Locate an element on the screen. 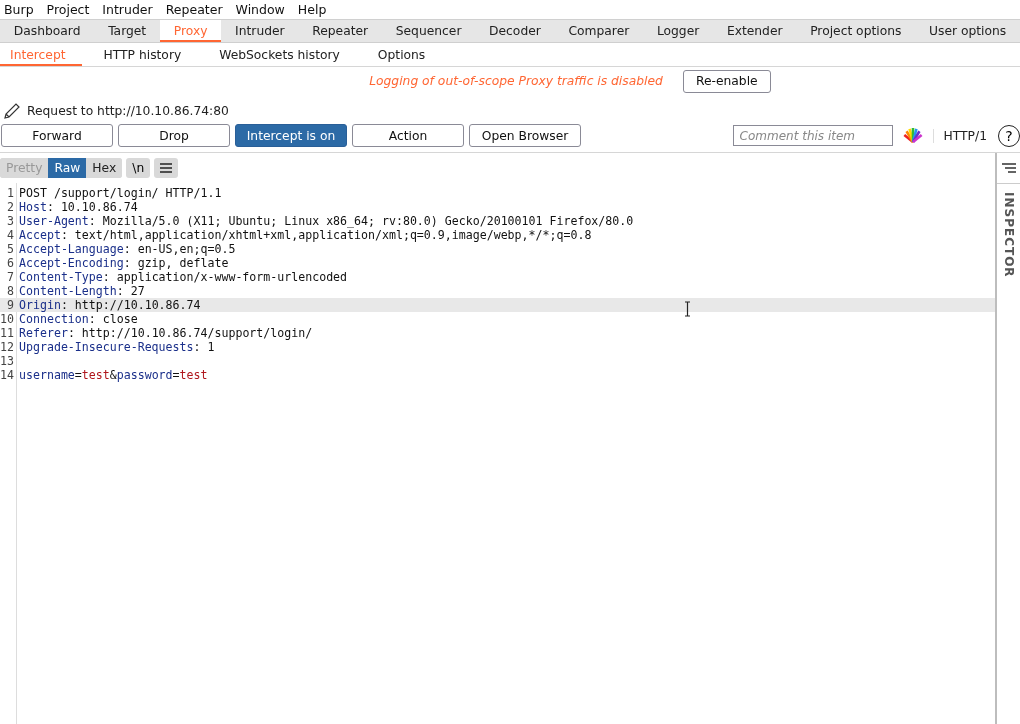 This screenshot has width=1020, height=724. code-line: User-Agent: Mozilla/5.0 (X11; Ubuntu; Linux x86_64; rv:80.0) Gecko/20100101 Firefox/80.0 is located at coordinates (326, 221).